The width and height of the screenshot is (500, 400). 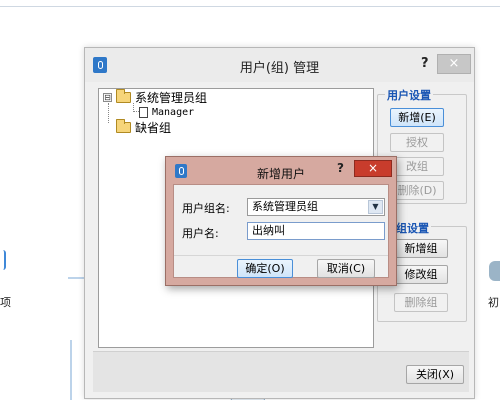 What do you see at coordinates (108, 113) in the screenshot?
I see `tree-connector` at bounding box center [108, 113].